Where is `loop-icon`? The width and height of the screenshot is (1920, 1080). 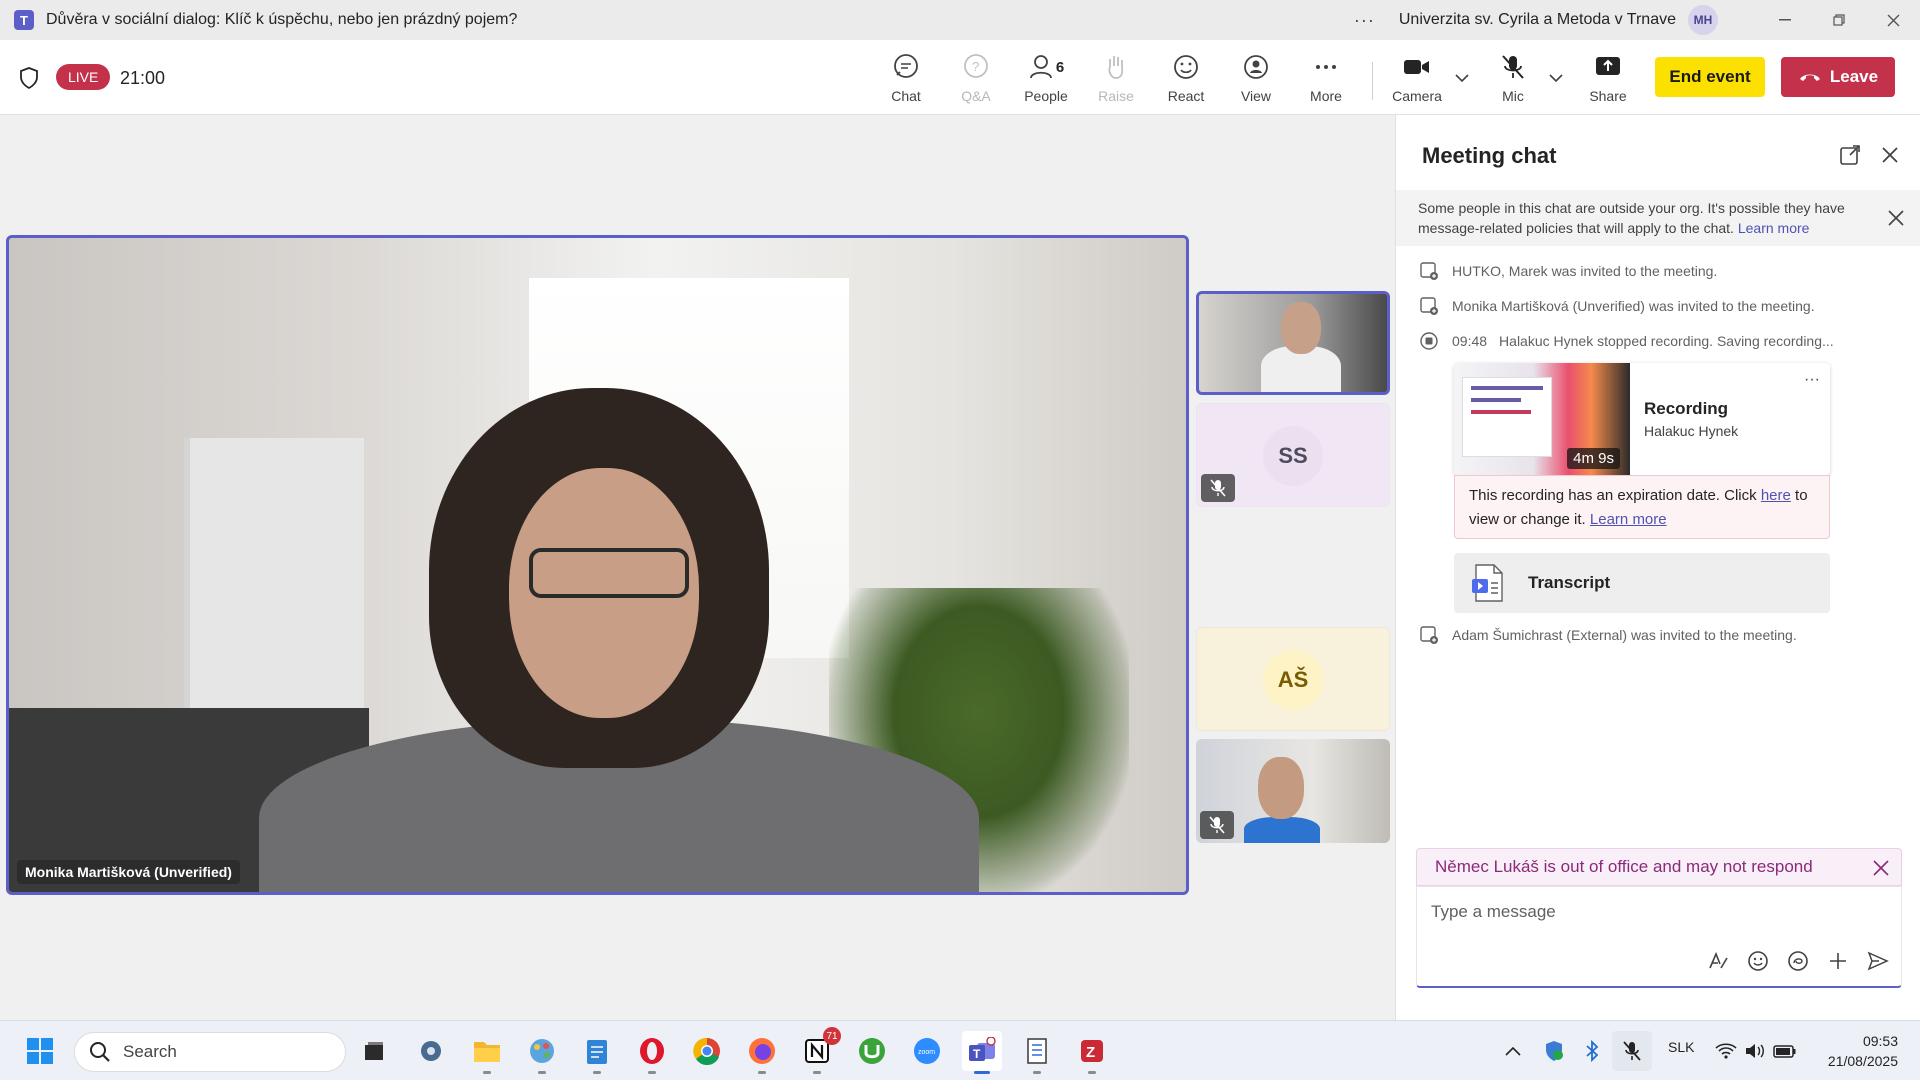 loop-icon is located at coordinates (1798, 961).